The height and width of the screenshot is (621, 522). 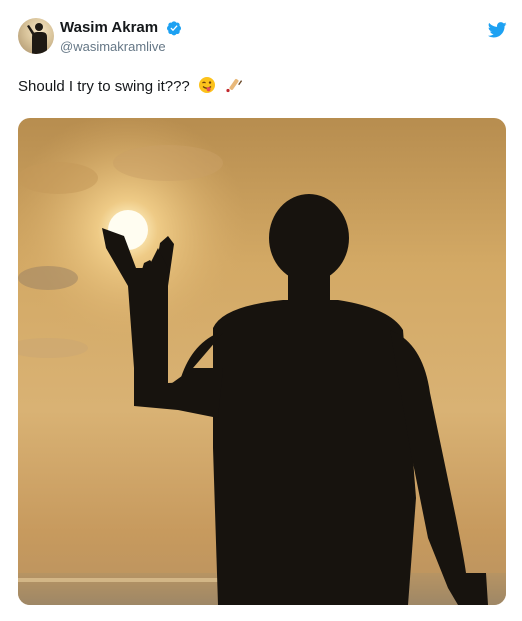 What do you see at coordinates (206, 85) in the screenshot?
I see `winking-face-with-tongue-icon` at bounding box center [206, 85].